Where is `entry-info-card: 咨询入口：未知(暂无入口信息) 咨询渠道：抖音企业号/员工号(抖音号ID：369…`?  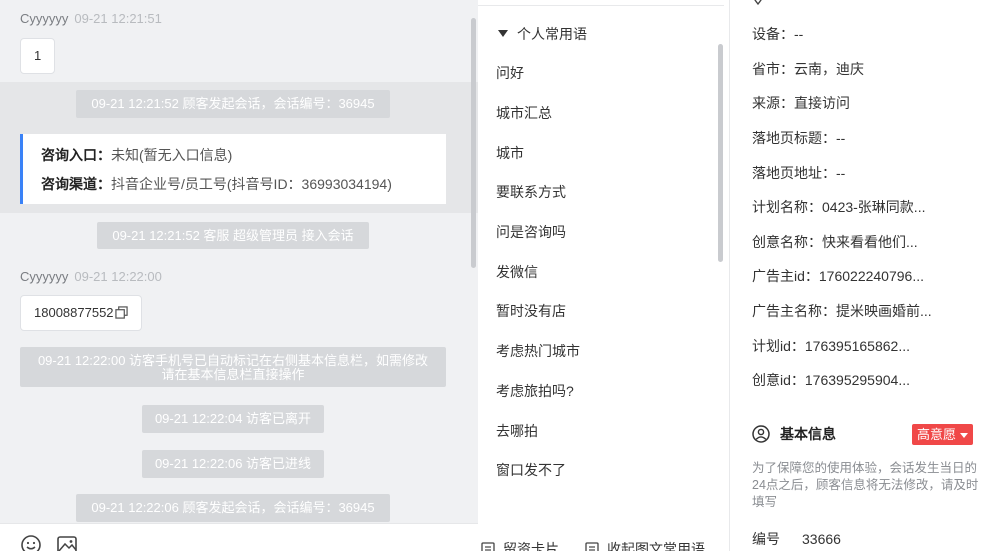 entry-info-card: 咨询入口：未知(暂无入口信息) 咨询渠道：抖音企业号/员工号(抖音号ID：369… is located at coordinates (233, 169).